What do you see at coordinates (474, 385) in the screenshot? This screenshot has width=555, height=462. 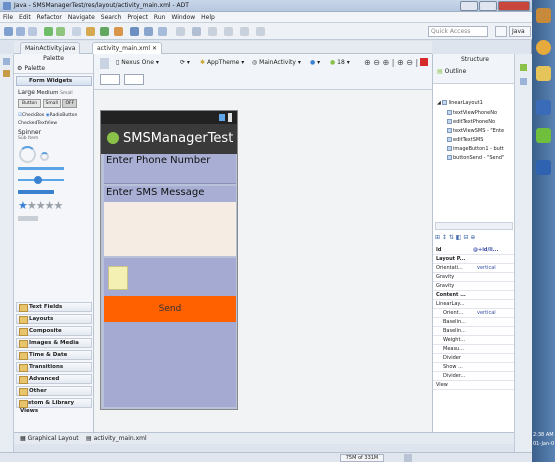 I see `property-row: View` at bounding box center [474, 385].